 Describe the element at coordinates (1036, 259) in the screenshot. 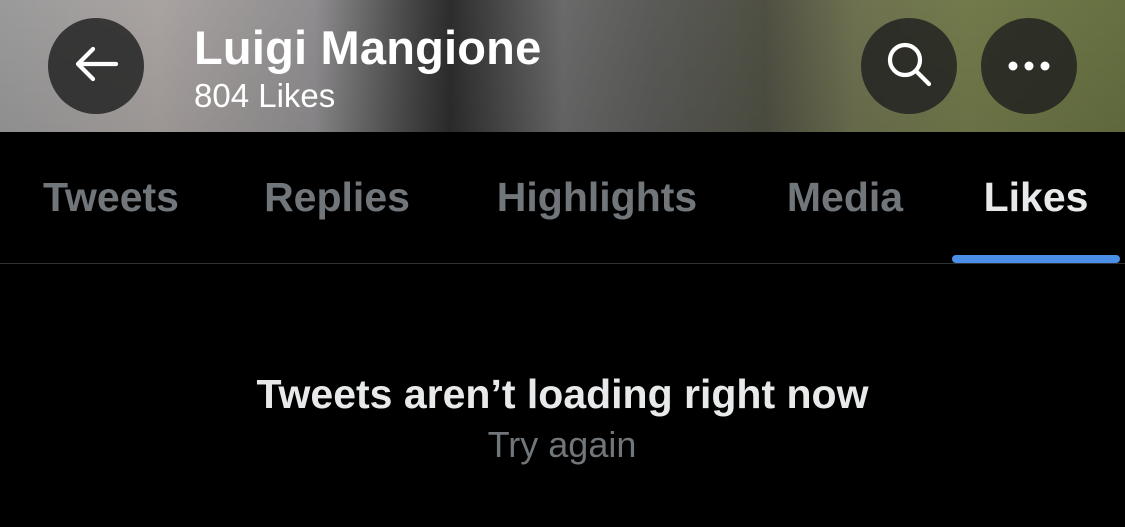

I see `active-tab-indicator` at that location.